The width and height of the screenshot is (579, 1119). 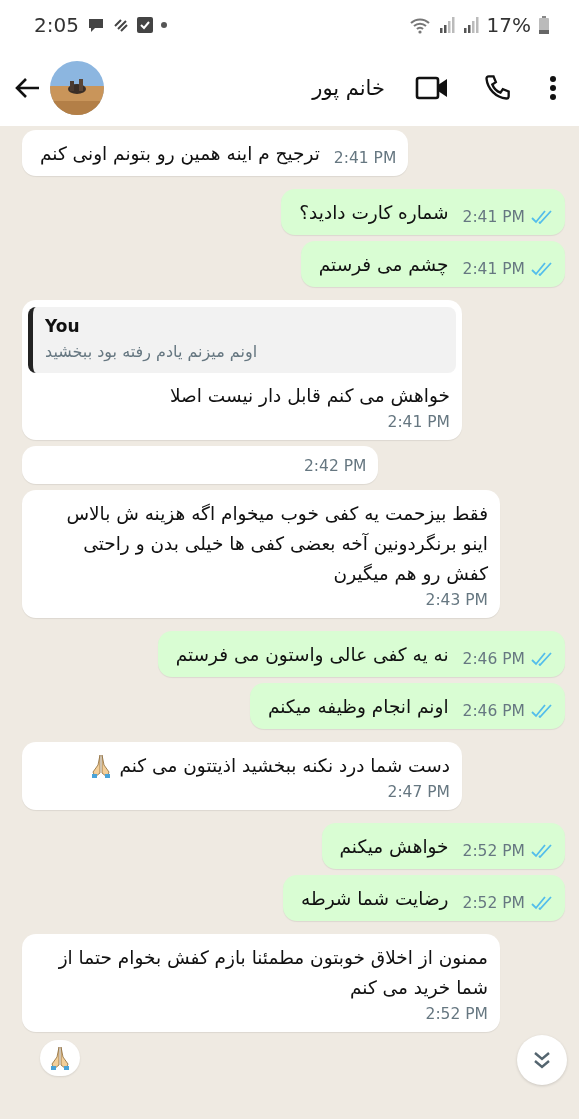 What do you see at coordinates (272, 973) in the screenshot?
I see `message-text: ممنون از اخلاق خوبتون مطمئنا بازم کفش بخوام حتما از شما خرید می کنم` at bounding box center [272, 973].